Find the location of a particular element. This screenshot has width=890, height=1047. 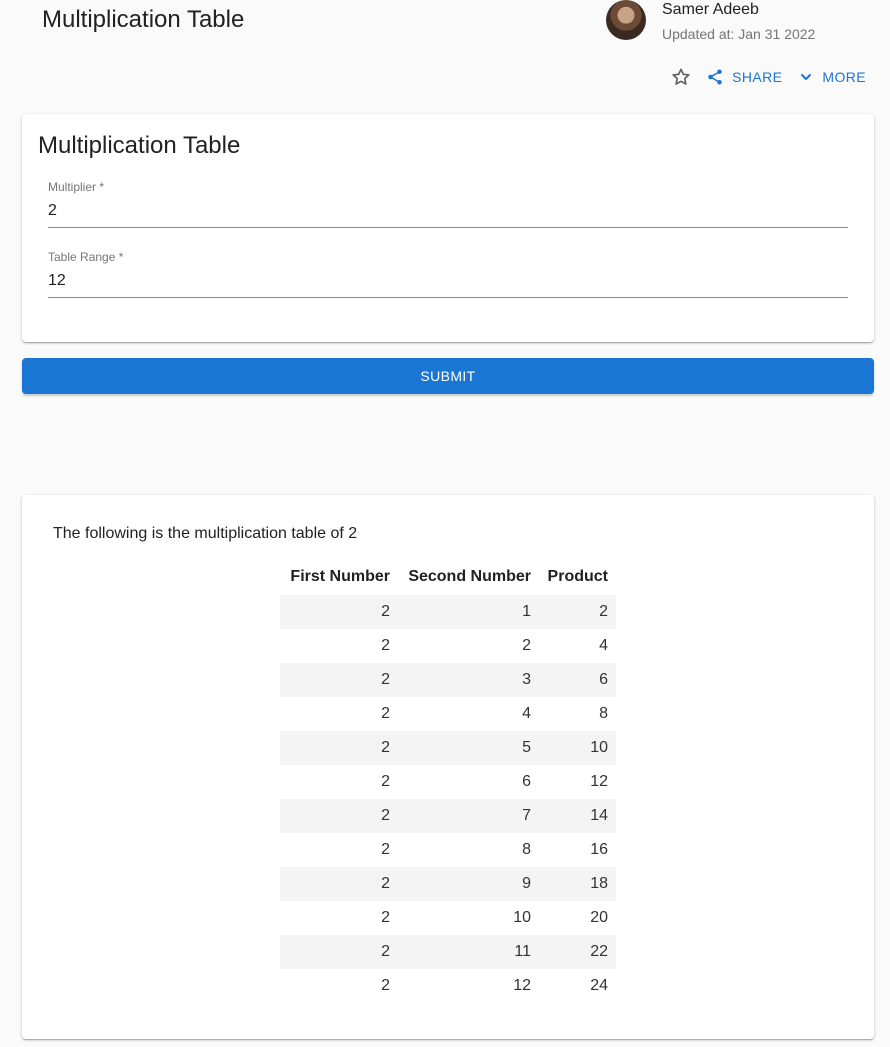

table-row: 2 6 12 is located at coordinates (448, 782).